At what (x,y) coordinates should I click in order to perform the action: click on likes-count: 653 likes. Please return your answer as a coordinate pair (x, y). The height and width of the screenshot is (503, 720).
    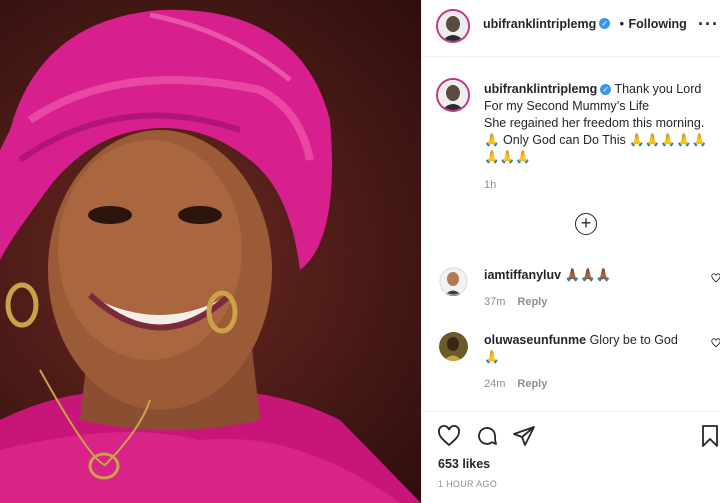
    Looking at the image, I should click on (464, 464).